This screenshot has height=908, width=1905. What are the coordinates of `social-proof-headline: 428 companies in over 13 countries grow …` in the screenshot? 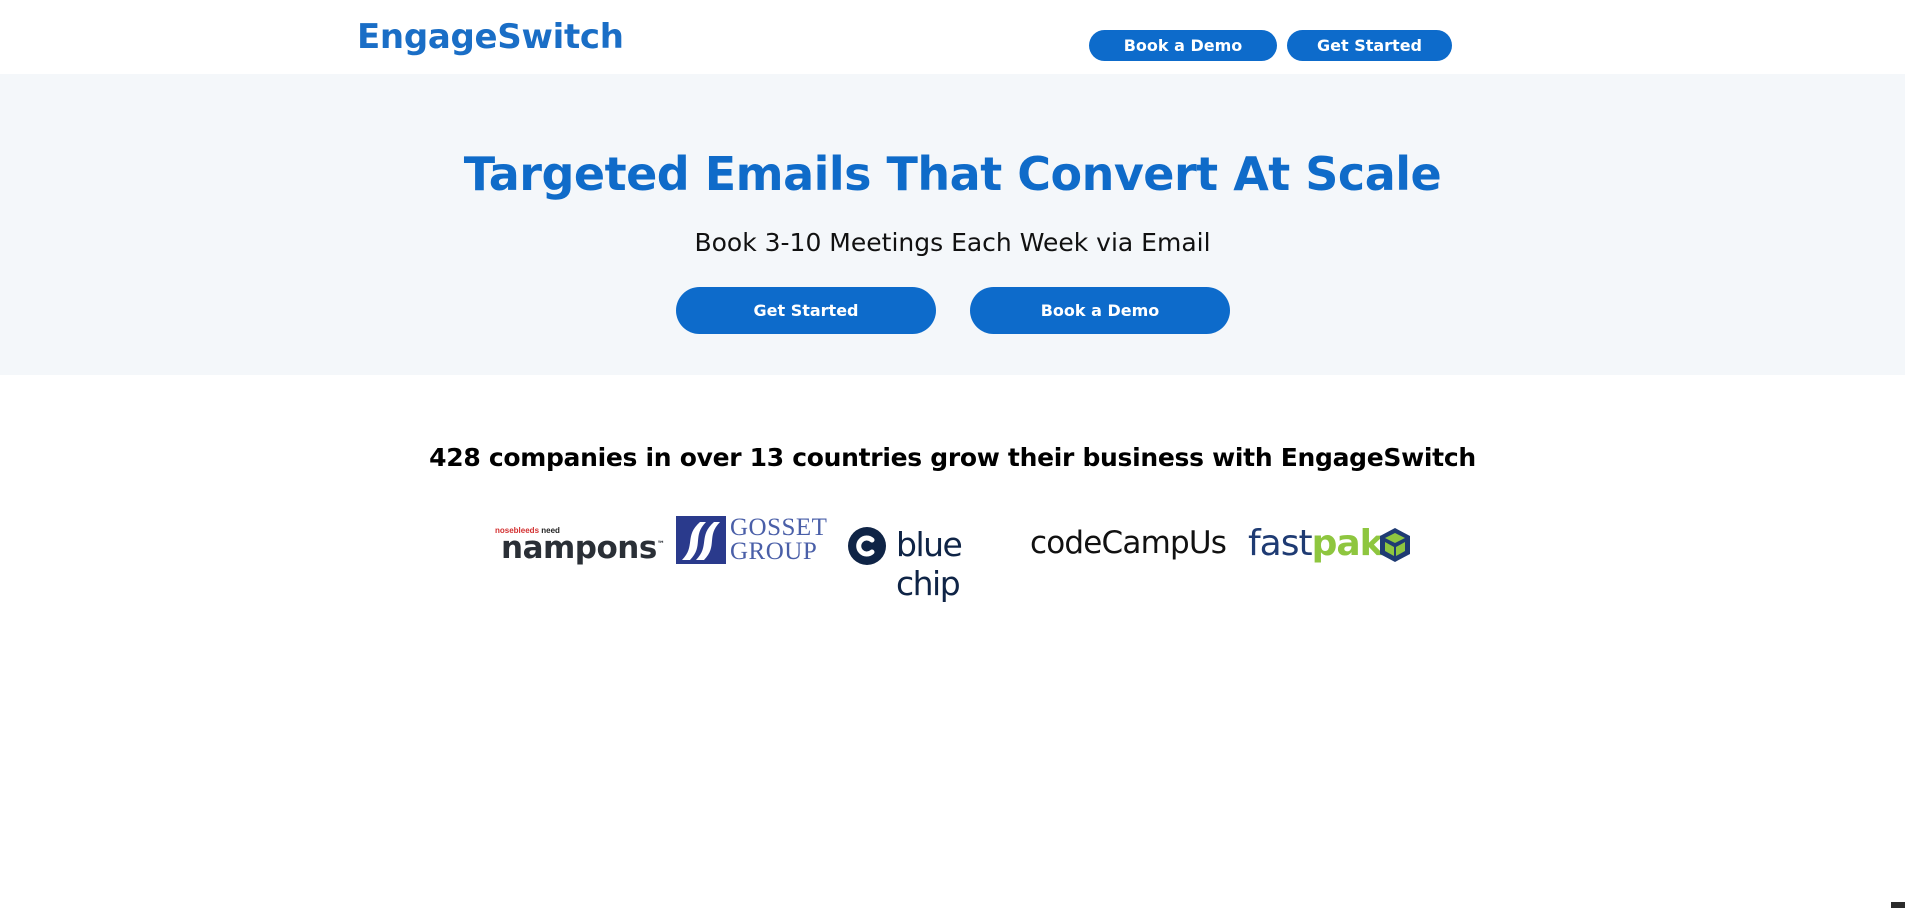 It's located at (952, 457).